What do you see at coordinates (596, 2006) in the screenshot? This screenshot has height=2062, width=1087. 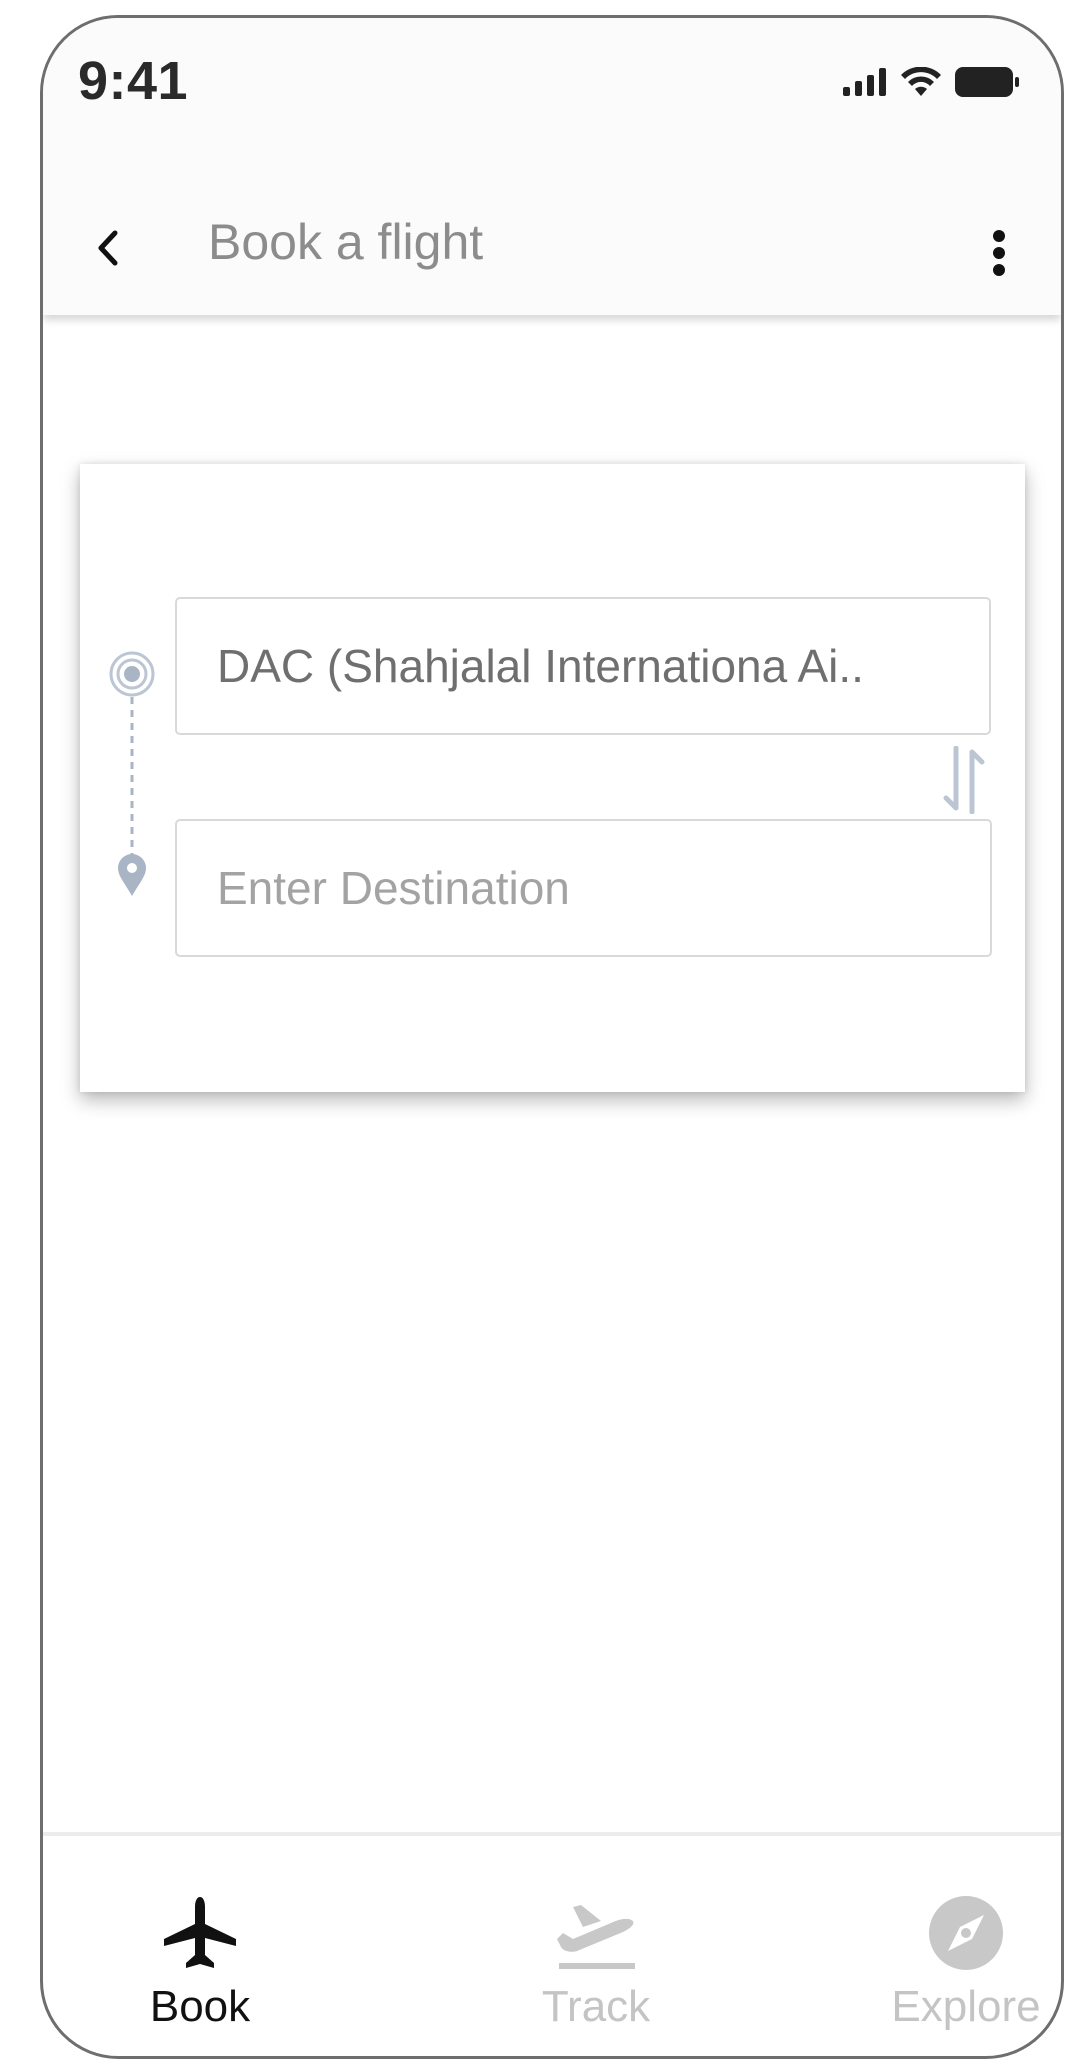 I see `tab-track-label: Track` at bounding box center [596, 2006].